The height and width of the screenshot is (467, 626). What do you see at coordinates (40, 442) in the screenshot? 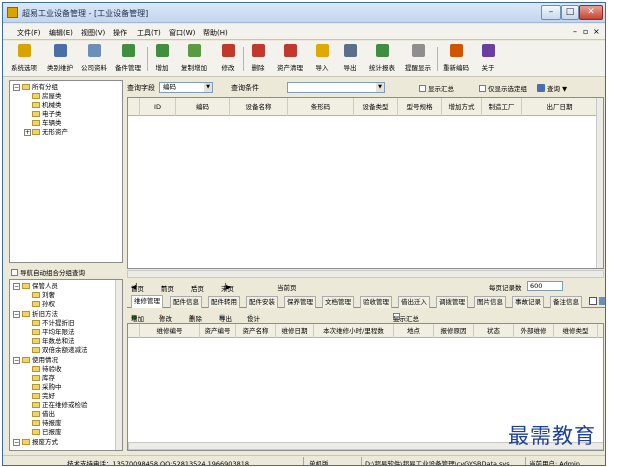
I see `section-scrap-method: 报废方式` at bounding box center [40, 442].